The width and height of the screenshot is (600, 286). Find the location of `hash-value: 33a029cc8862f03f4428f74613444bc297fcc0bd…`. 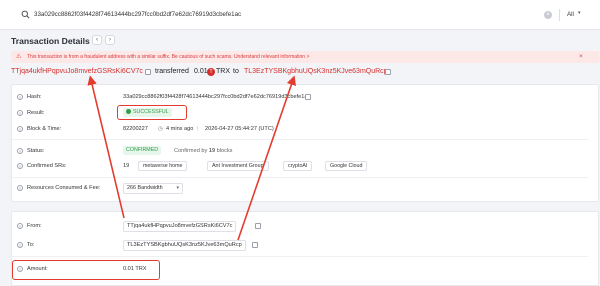

hash-value: 33a029cc8862f03f4428f74613444bc297fcc0bd… is located at coordinates (216, 97).